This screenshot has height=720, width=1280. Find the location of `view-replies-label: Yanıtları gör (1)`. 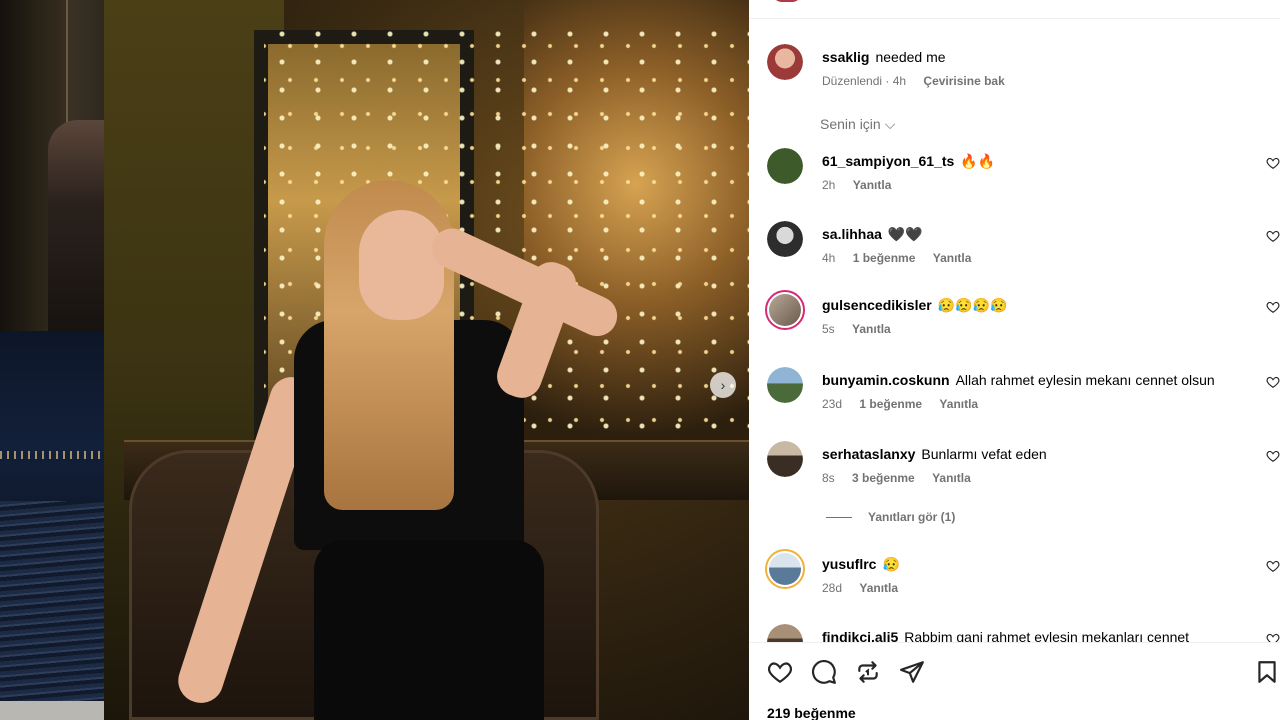

view-replies-label: Yanıtları gör (1) is located at coordinates (912, 517).